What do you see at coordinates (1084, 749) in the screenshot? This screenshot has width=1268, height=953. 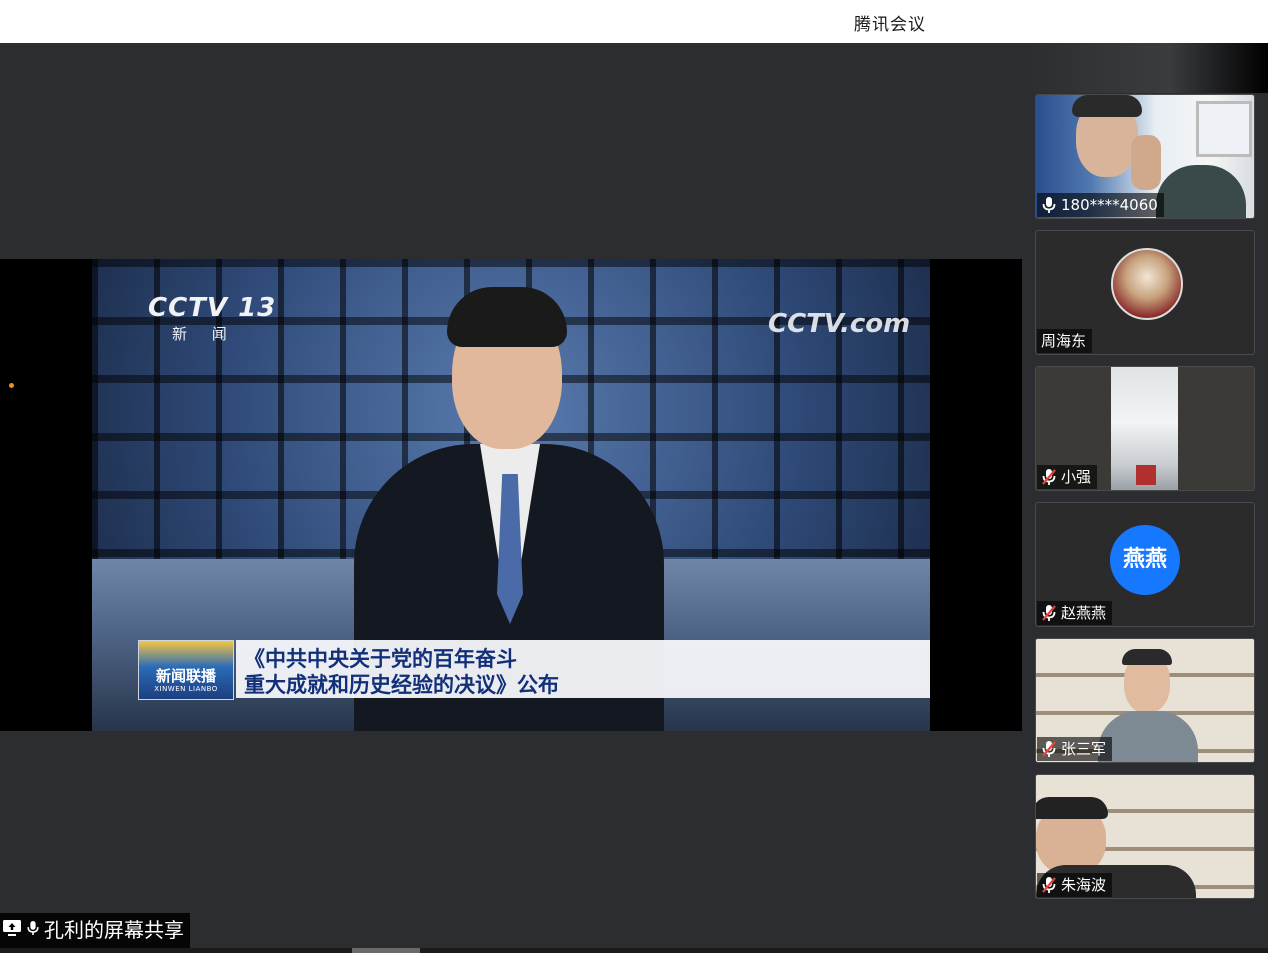 I see `participant-name: 张三军` at bounding box center [1084, 749].